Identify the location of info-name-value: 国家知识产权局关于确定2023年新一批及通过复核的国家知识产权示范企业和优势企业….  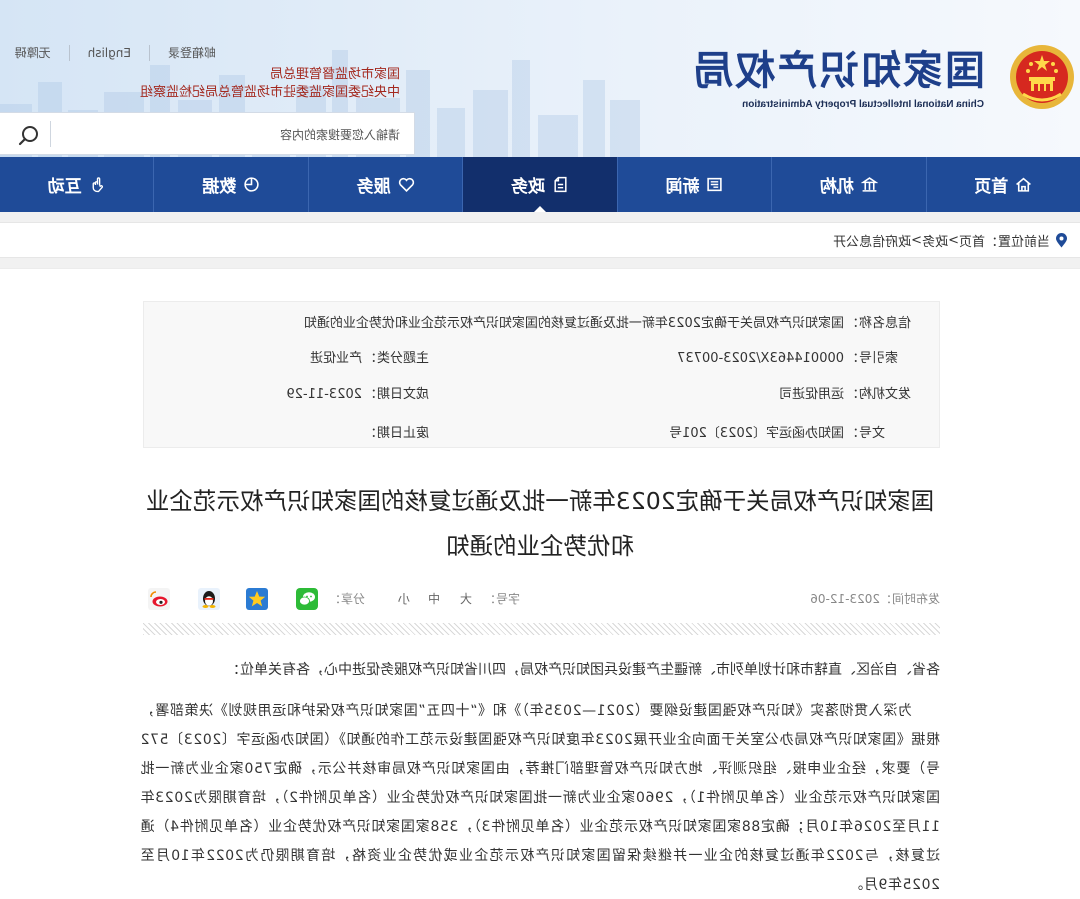
(573, 323).